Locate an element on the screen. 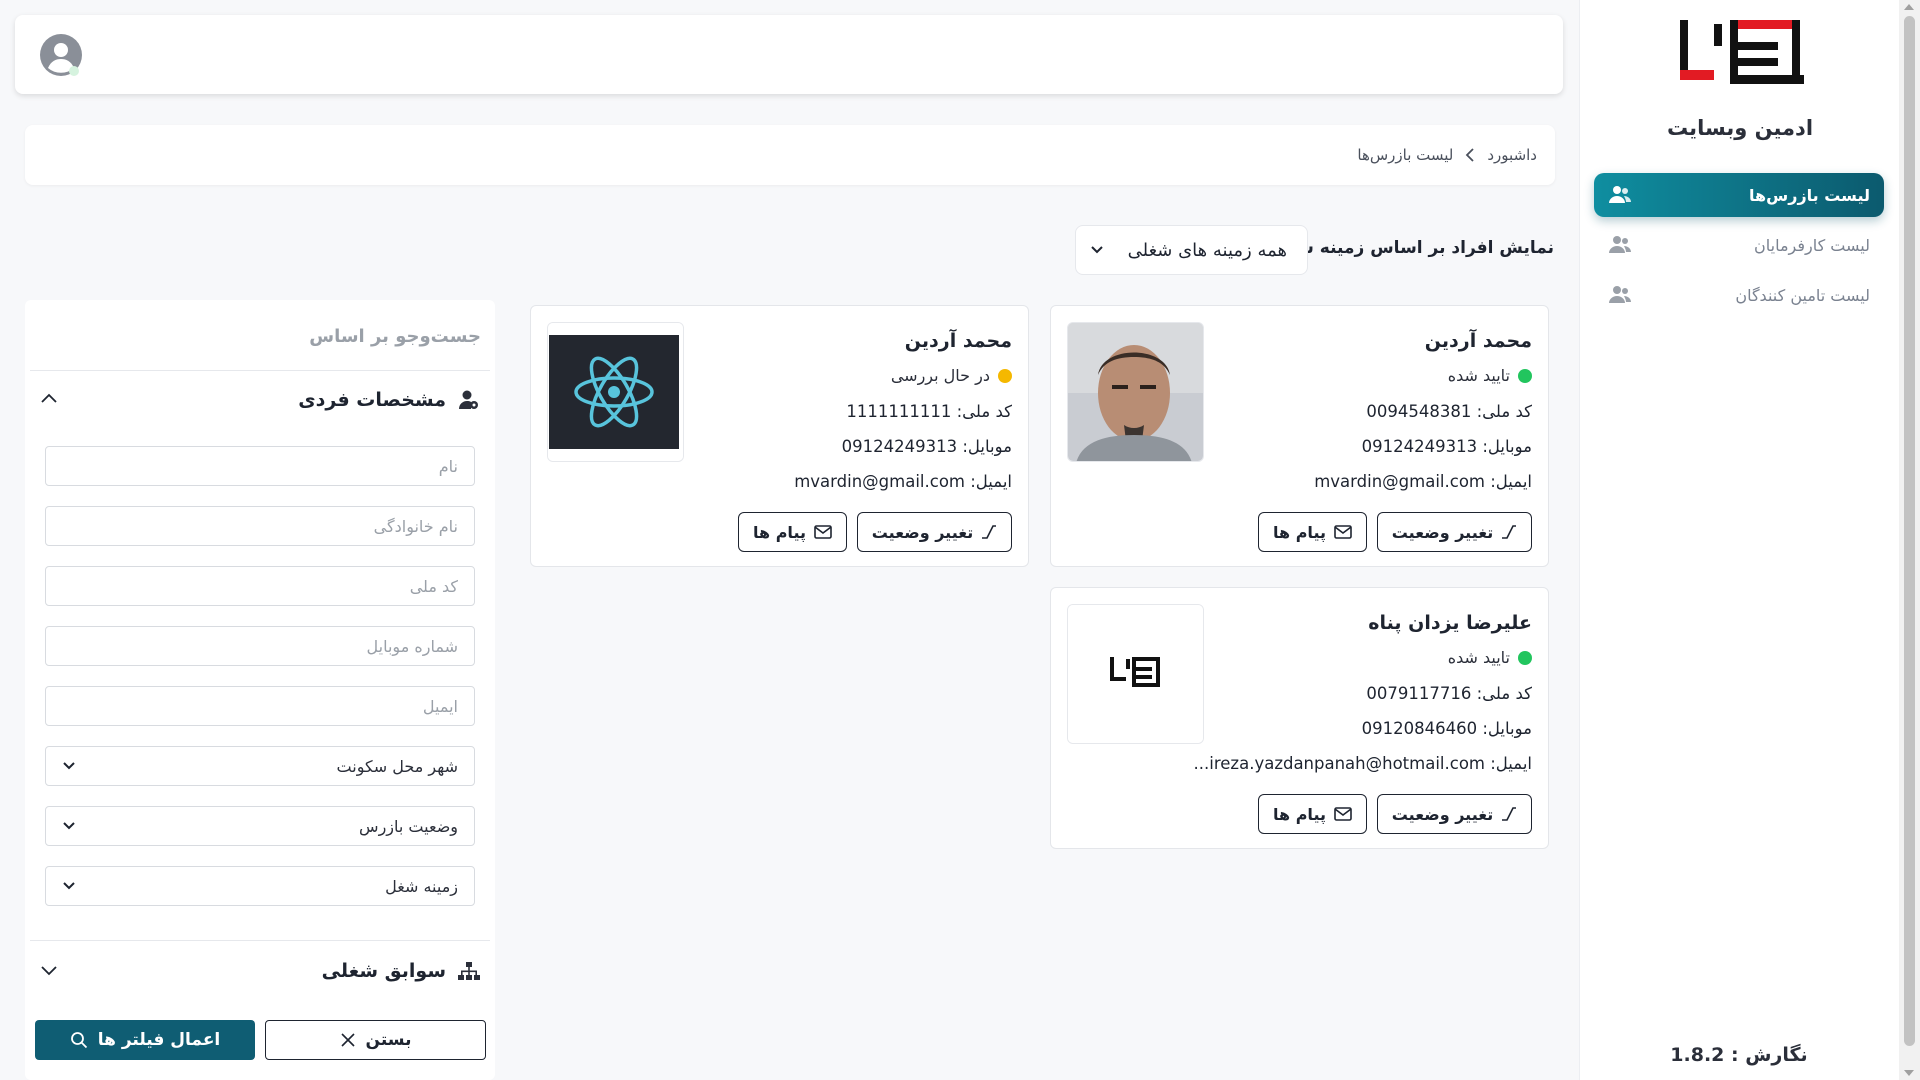 The image size is (1920, 1080). close-button-label: بستن is located at coordinates (388, 1040).